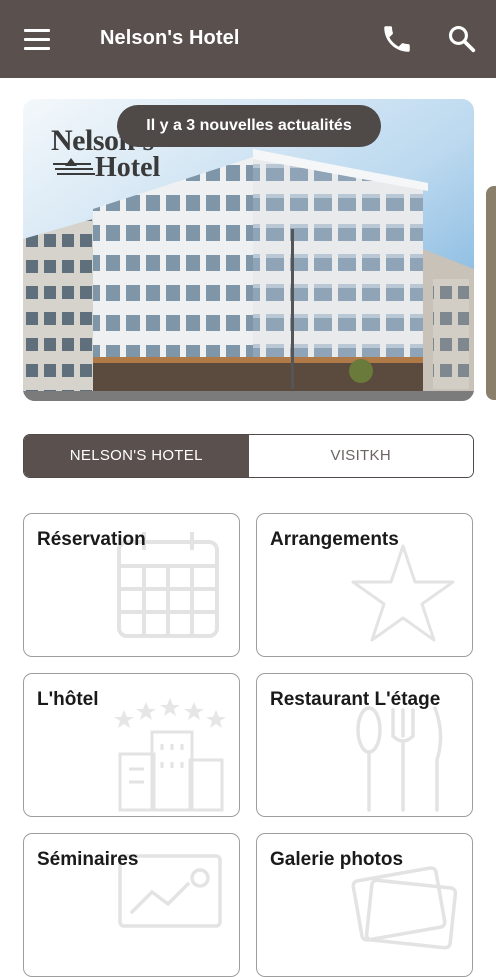 Image resolution: width=496 pixels, height=977 pixels. Describe the element at coordinates (136, 456) in the screenshot. I see `tab-nelsons-hotel: NELSON'S HOTEL` at that location.